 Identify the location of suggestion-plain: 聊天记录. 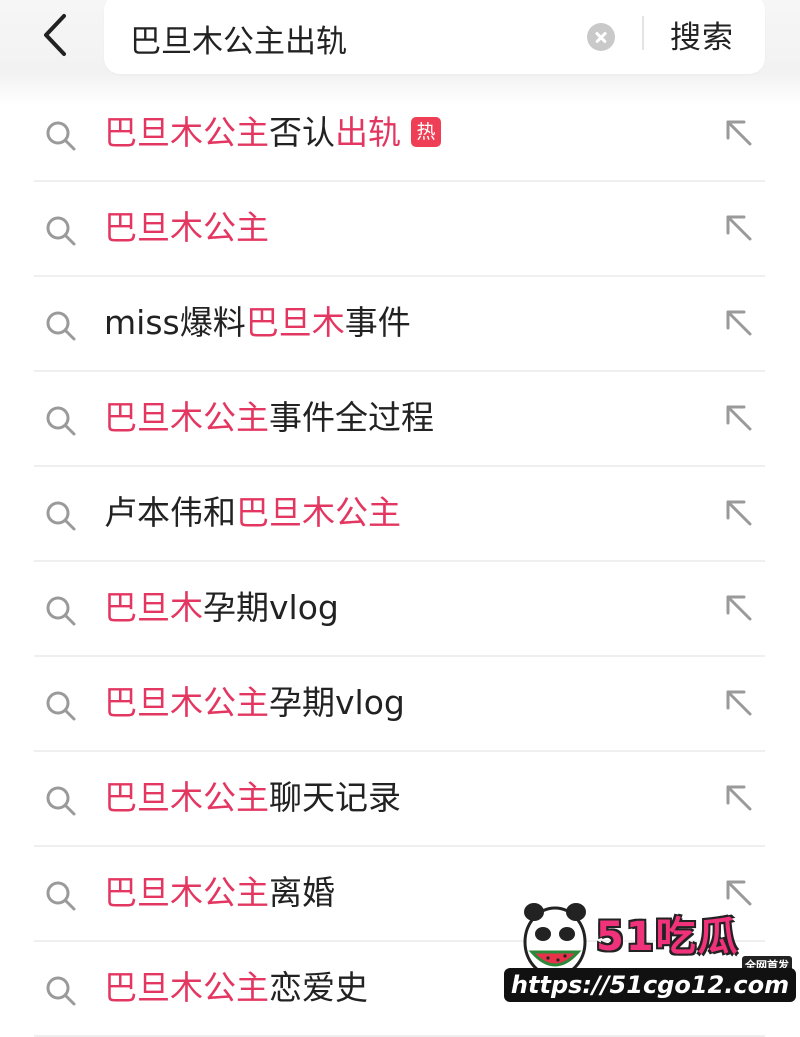
(335, 797).